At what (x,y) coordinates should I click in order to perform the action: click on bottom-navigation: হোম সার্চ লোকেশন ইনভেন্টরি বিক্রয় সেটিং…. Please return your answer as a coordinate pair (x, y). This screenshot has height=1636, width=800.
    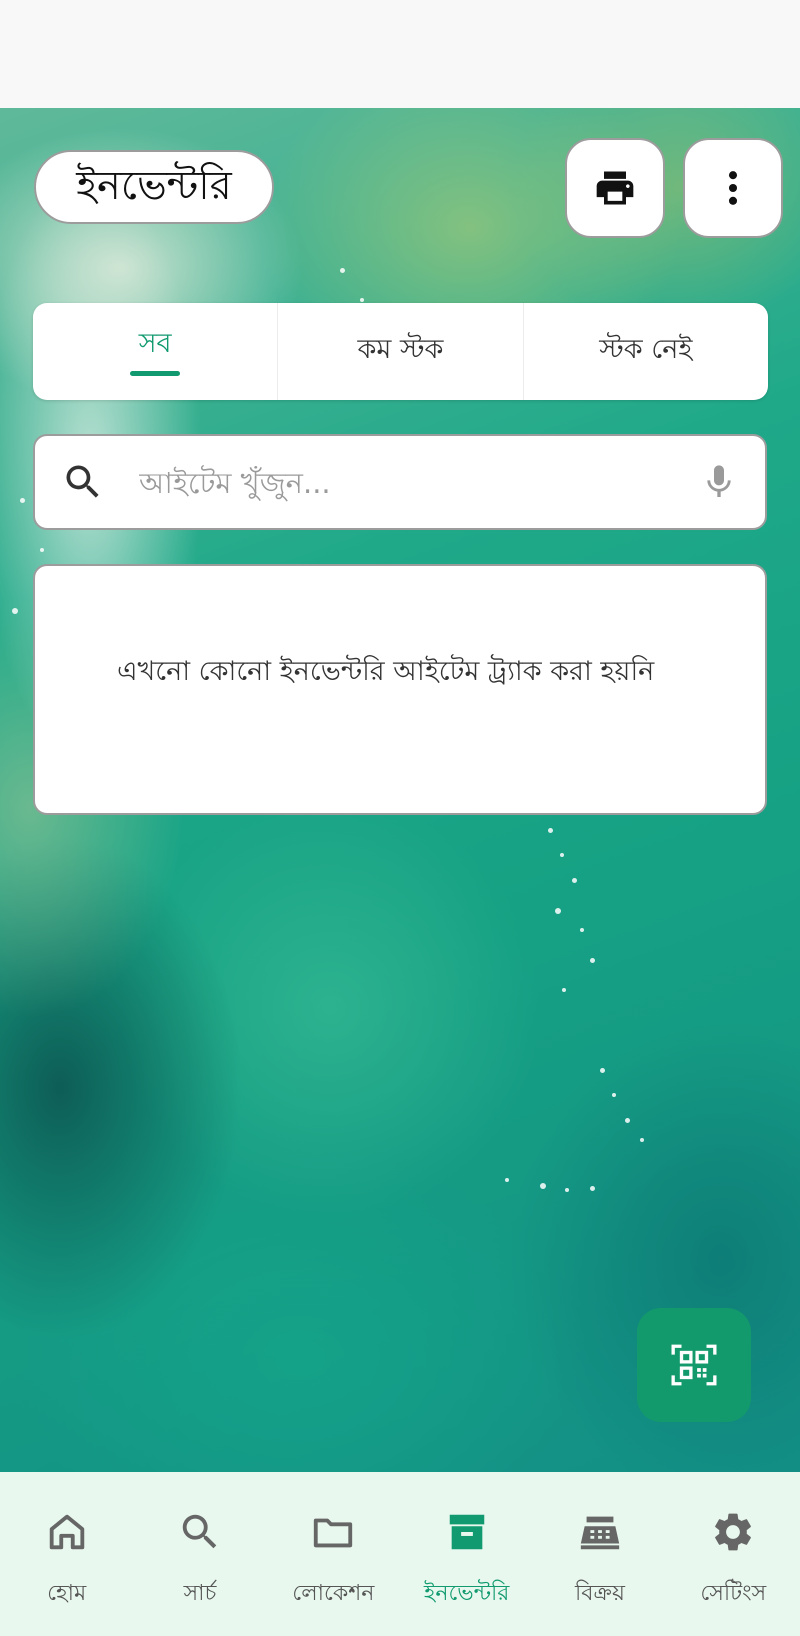
    Looking at the image, I should click on (400, 1554).